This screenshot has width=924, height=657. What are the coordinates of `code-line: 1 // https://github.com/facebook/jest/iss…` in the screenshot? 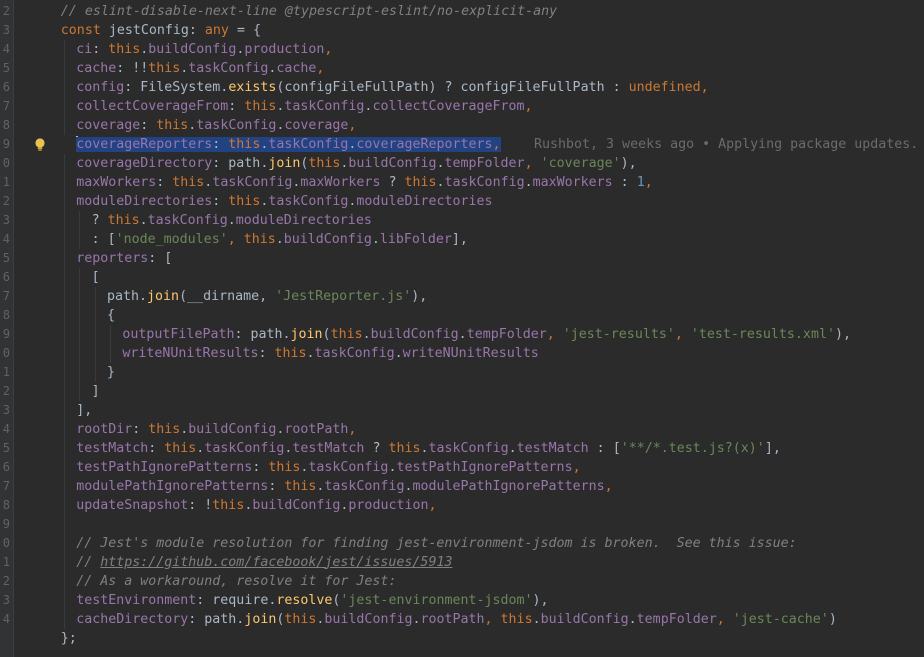 It's located at (462, 562).